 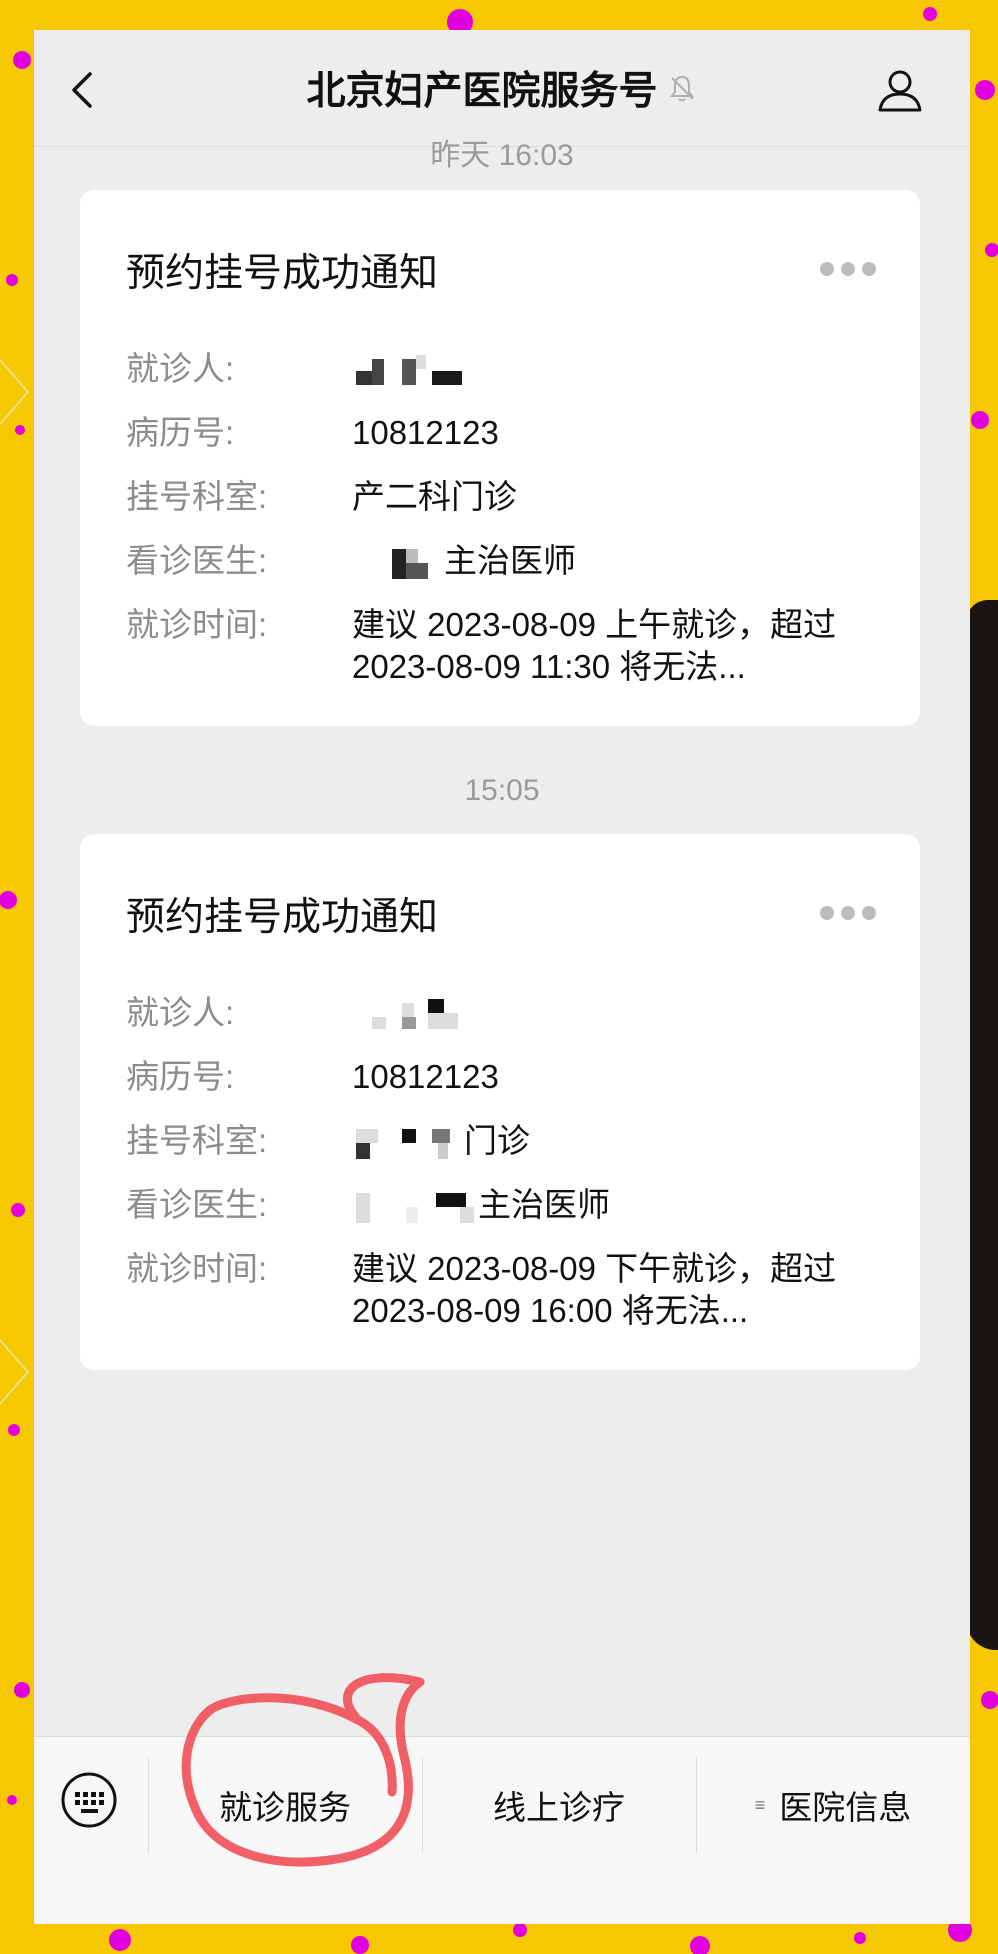 I want to click on list-icon: ≡, so click(x=760, y=1804).